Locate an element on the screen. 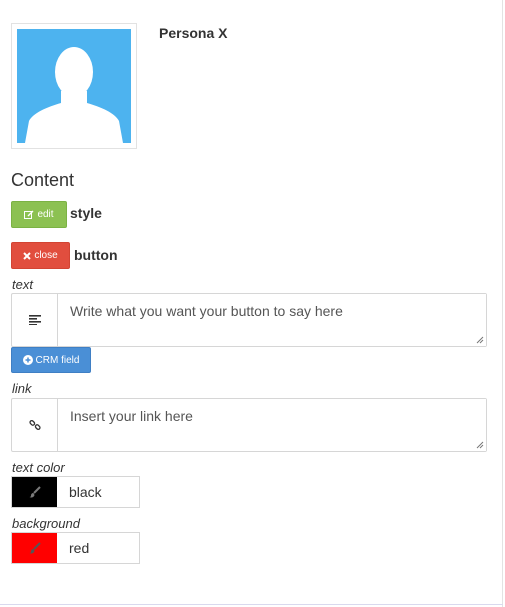 The width and height of the screenshot is (505, 607). section-title: Content is located at coordinates (43, 180).